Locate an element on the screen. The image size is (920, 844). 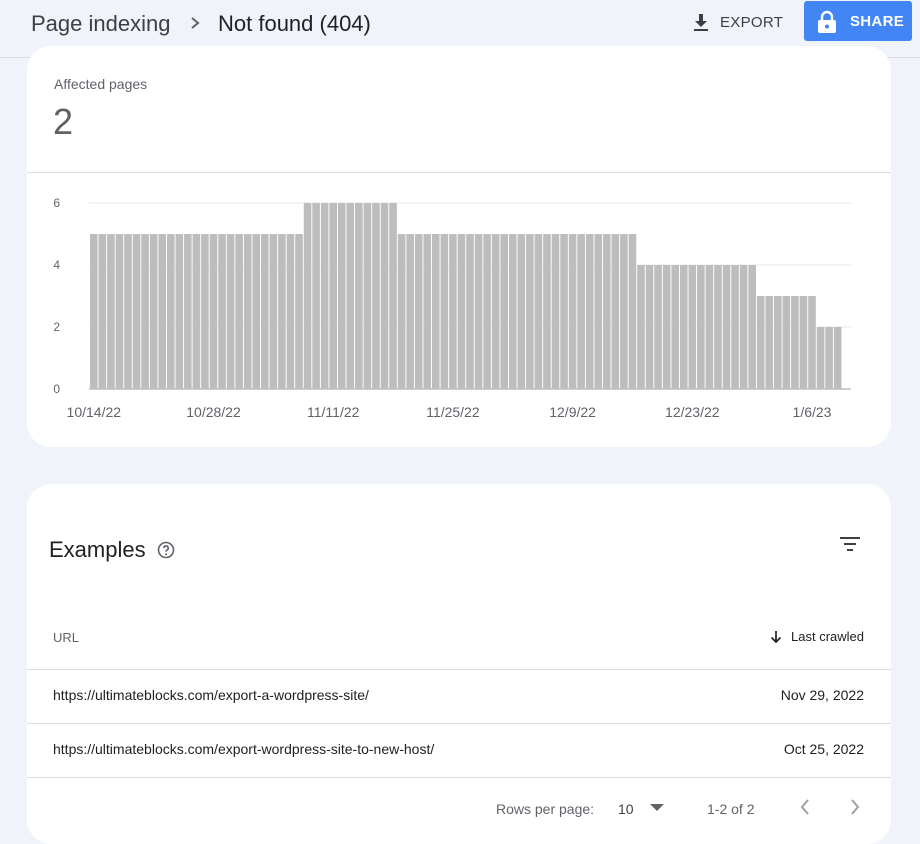
lock-icon is located at coordinates (827, 21).